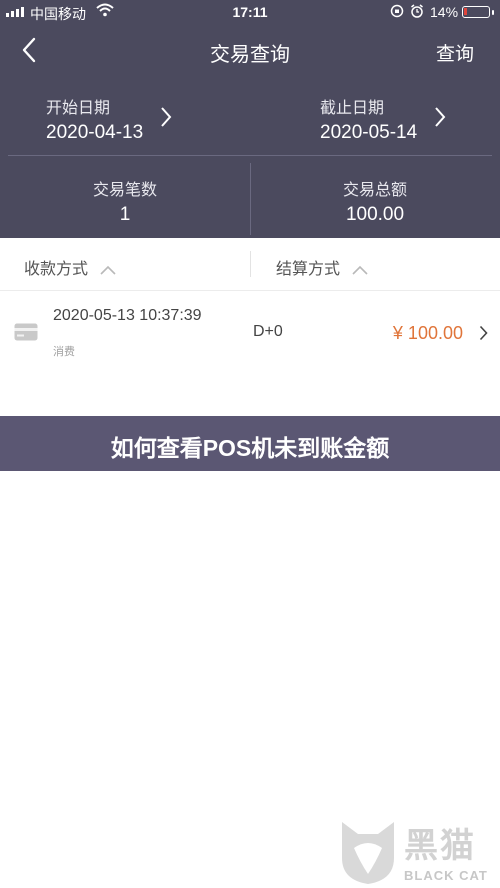 This screenshot has height=888, width=500. Describe the element at coordinates (64, 352) in the screenshot. I see `transaction-type: 消费` at that location.